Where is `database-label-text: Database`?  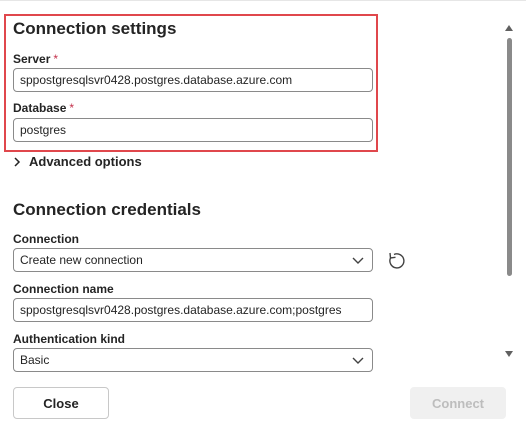
database-label-text: Database is located at coordinates (40, 108).